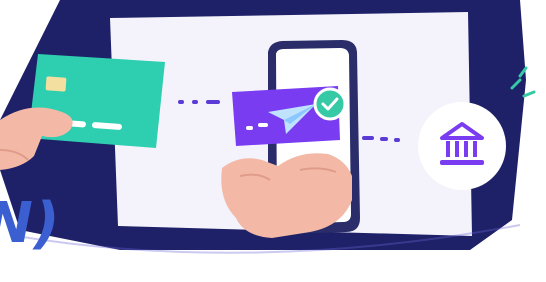 The width and height of the screenshot is (546, 282). Describe the element at coordinates (56, 84) in the screenshot. I see `card-chip-icon` at that location.